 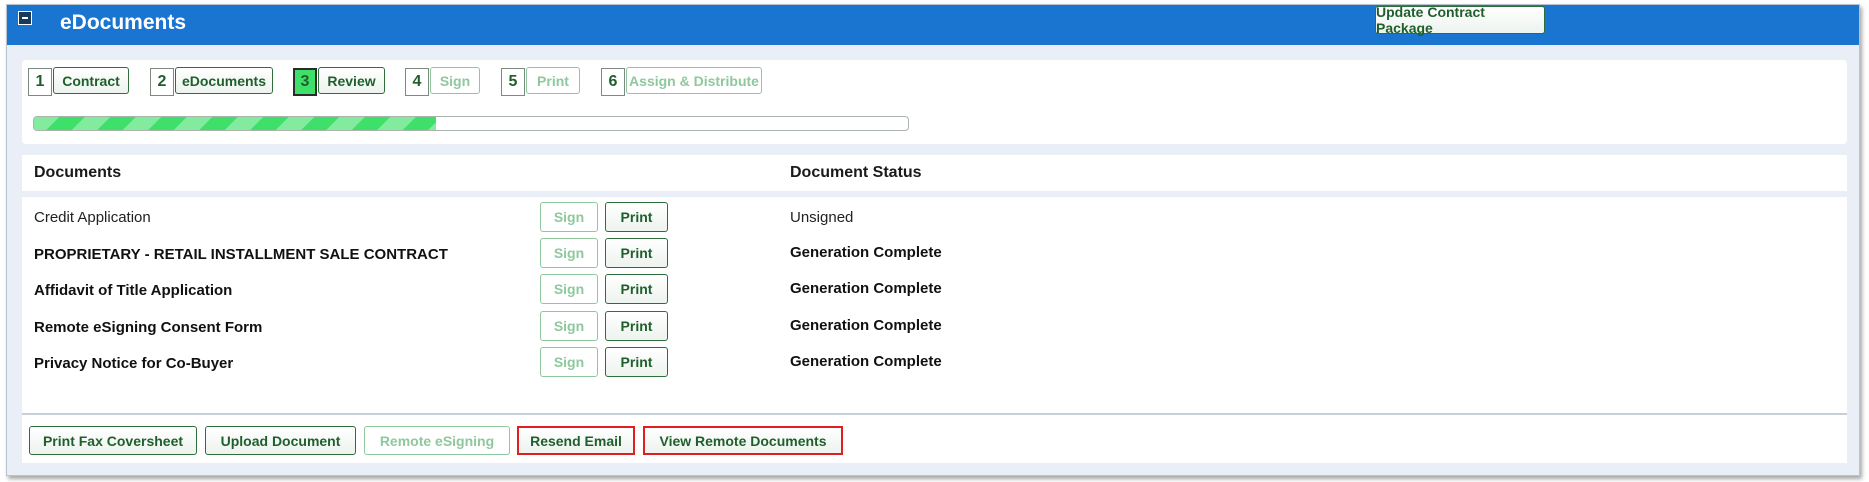 What do you see at coordinates (148, 327) in the screenshot?
I see `document-name: Remote eSigning Consent Form` at bounding box center [148, 327].